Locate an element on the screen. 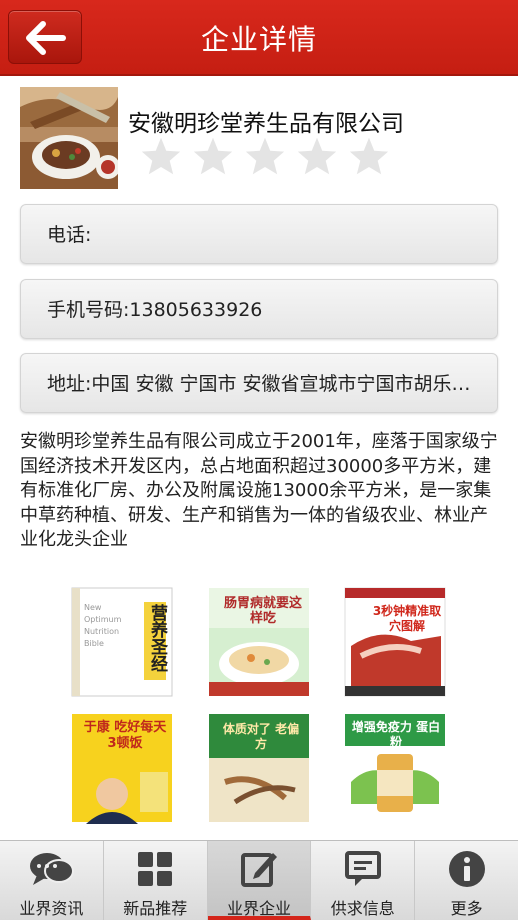 The height and width of the screenshot is (920, 518). tab-industry-news: 业界资讯 is located at coordinates (52, 880).